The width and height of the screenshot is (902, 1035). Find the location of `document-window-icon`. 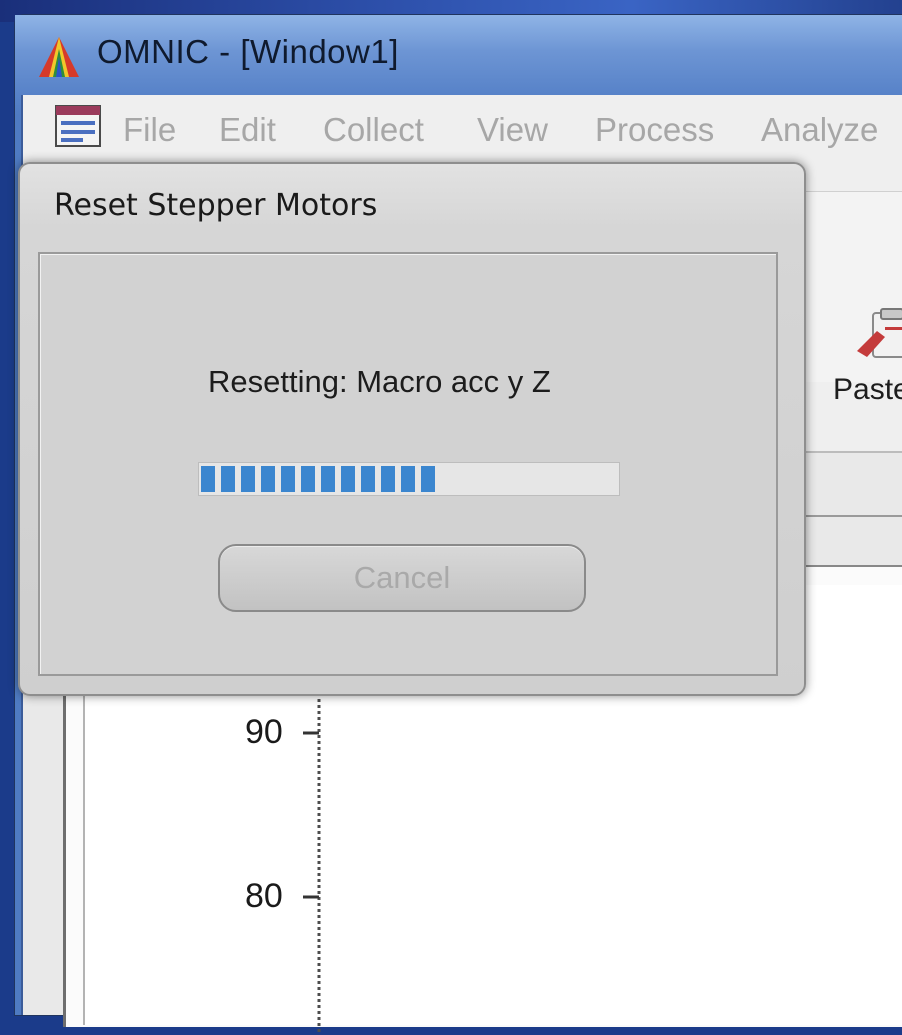

document-window-icon is located at coordinates (78, 126).